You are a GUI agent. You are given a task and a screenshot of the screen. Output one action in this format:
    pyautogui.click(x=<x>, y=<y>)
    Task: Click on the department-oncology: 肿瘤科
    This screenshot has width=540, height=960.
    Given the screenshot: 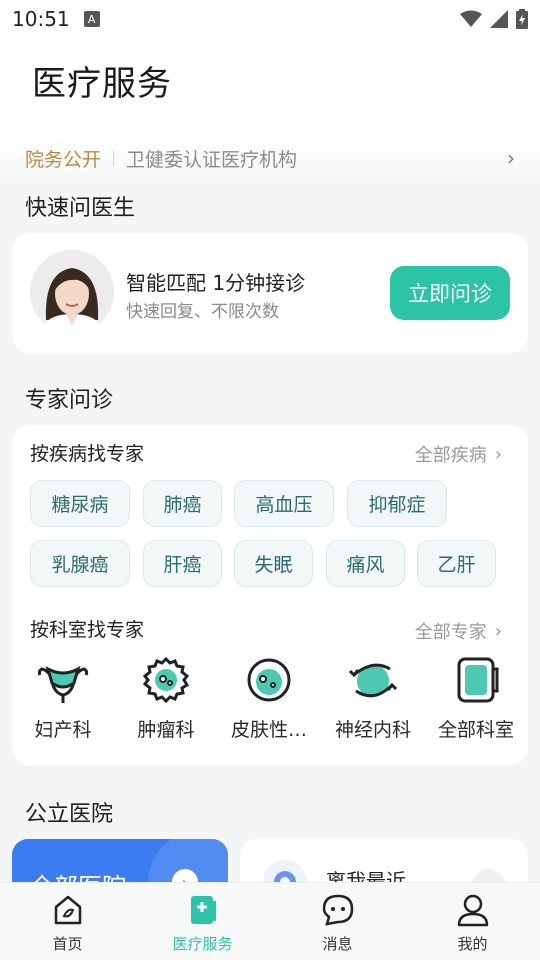 What is the action you would take?
    pyautogui.click(x=166, y=698)
    